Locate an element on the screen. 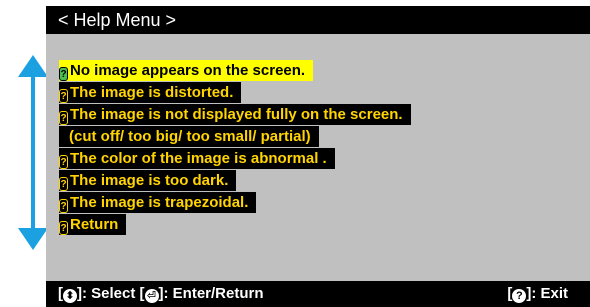 The height and width of the screenshot is (307, 590). menu-item-color-abnormal: ? The color of the image is abnormal . is located at coordinates (197, 158).